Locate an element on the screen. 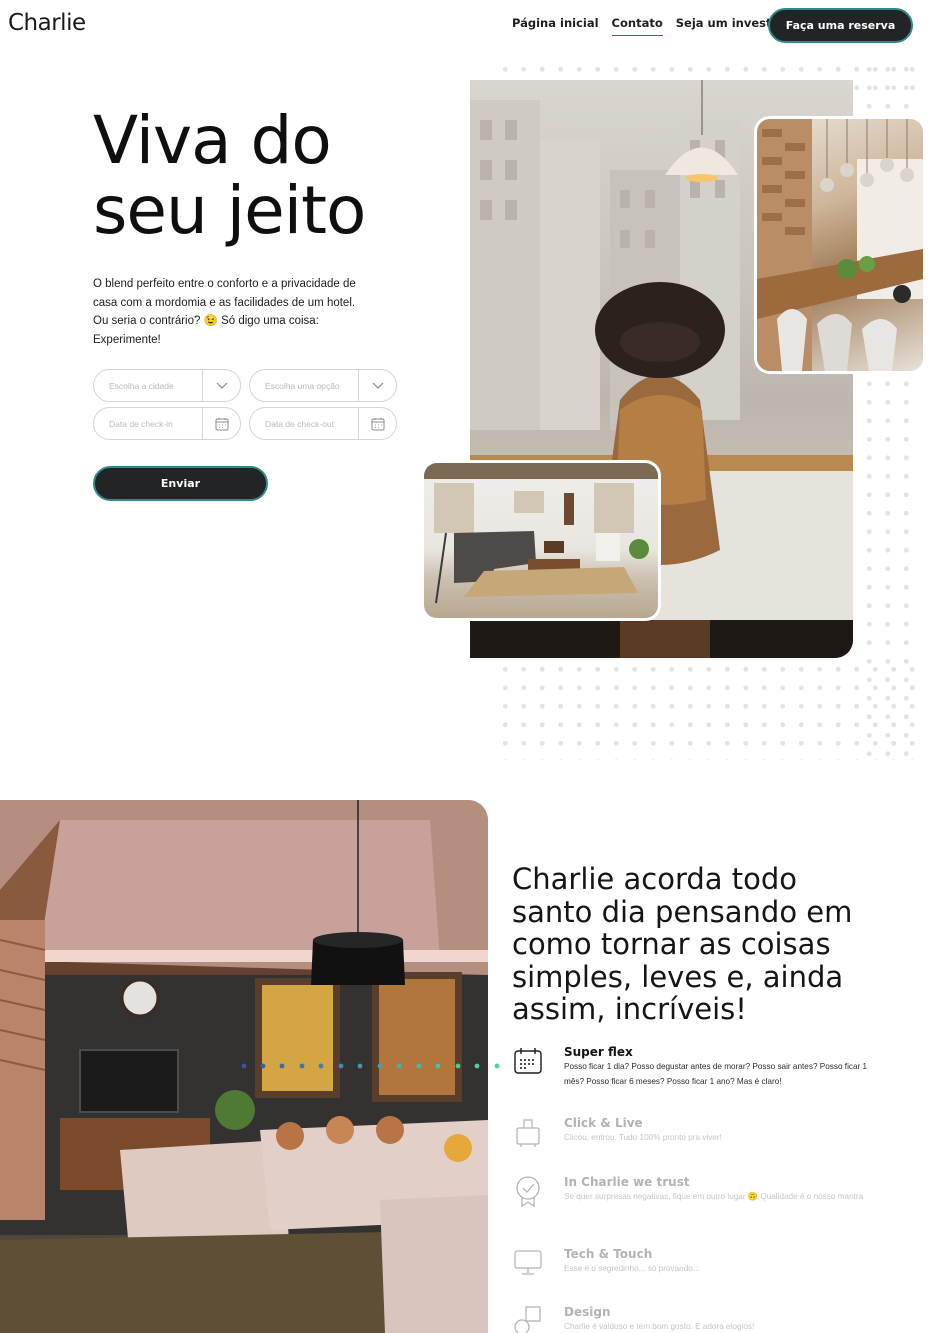 The image size is (930, 1333). hero-photo-living-room is located at coordinates (541, 540).